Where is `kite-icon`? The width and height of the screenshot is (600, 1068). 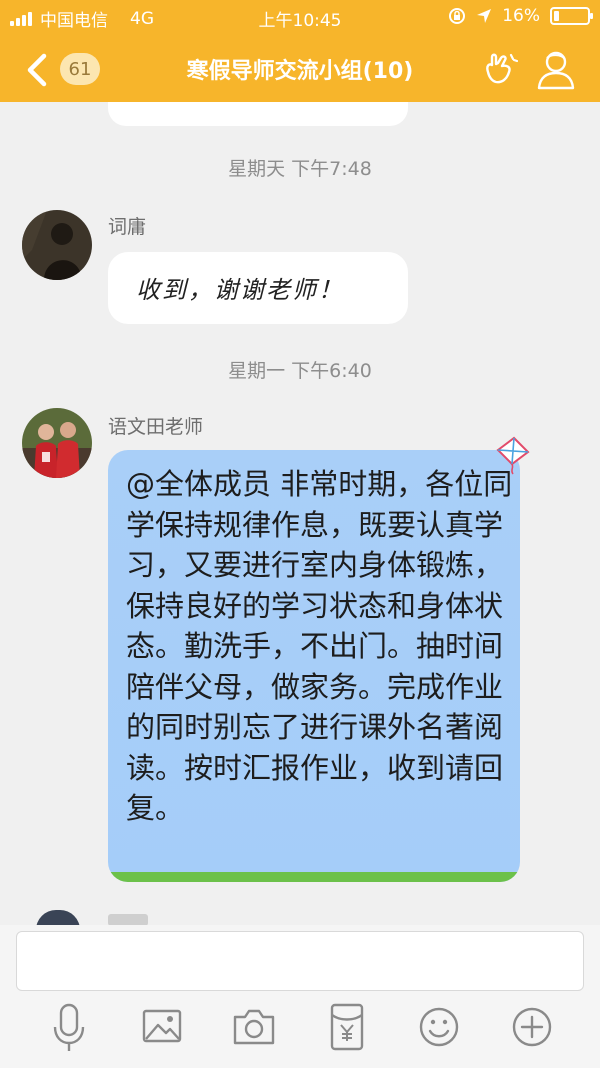 kite-icon is located at coordinates (513, 455).